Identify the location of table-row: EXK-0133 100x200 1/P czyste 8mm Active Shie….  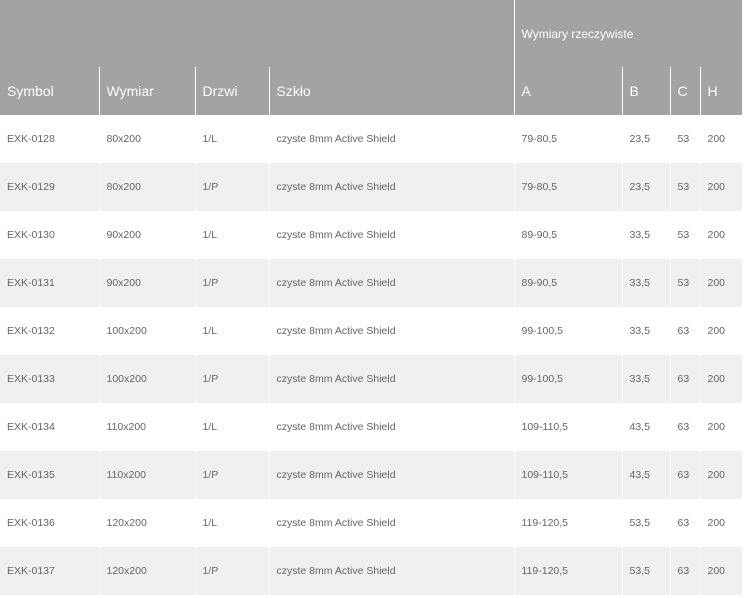
(371, 379).